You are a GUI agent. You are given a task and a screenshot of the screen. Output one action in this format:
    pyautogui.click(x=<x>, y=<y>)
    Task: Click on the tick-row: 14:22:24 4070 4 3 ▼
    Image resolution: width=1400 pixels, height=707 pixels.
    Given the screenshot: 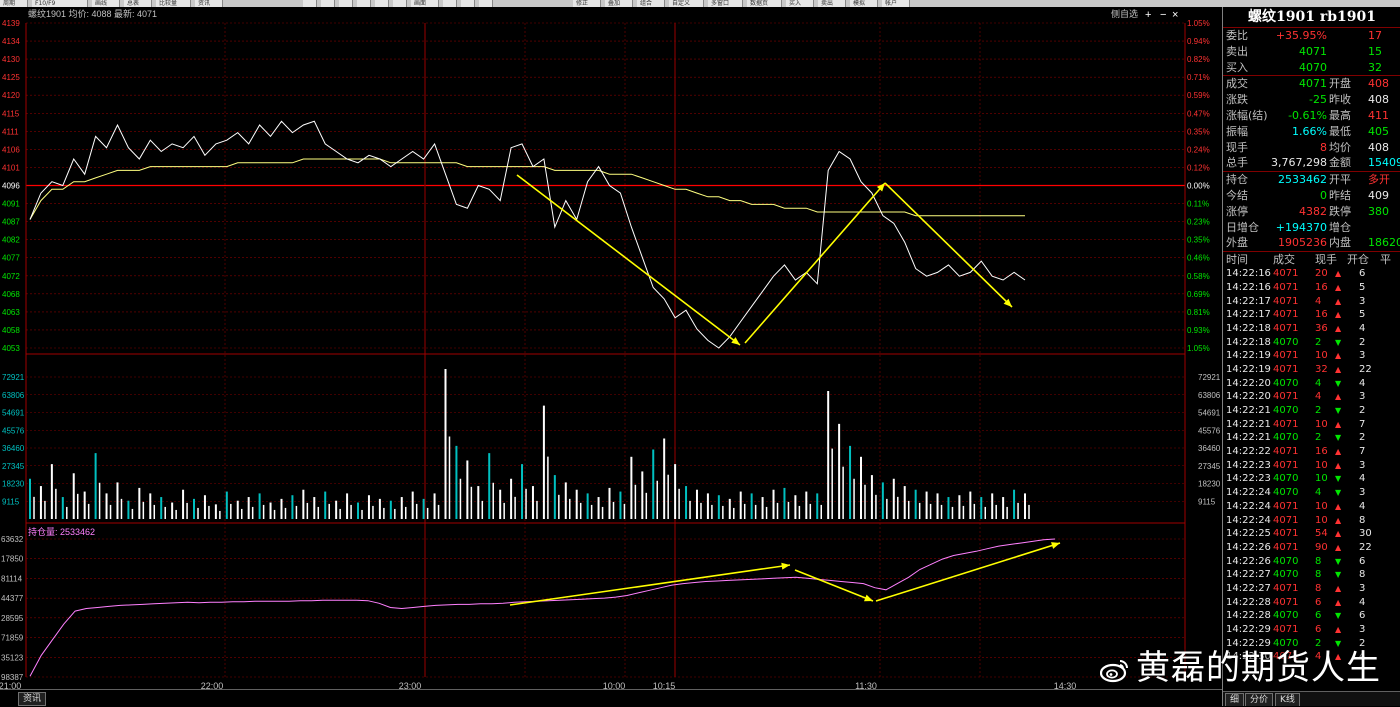 What is the action you would take?
    pyautogui.click(x=1311, y=493)
    